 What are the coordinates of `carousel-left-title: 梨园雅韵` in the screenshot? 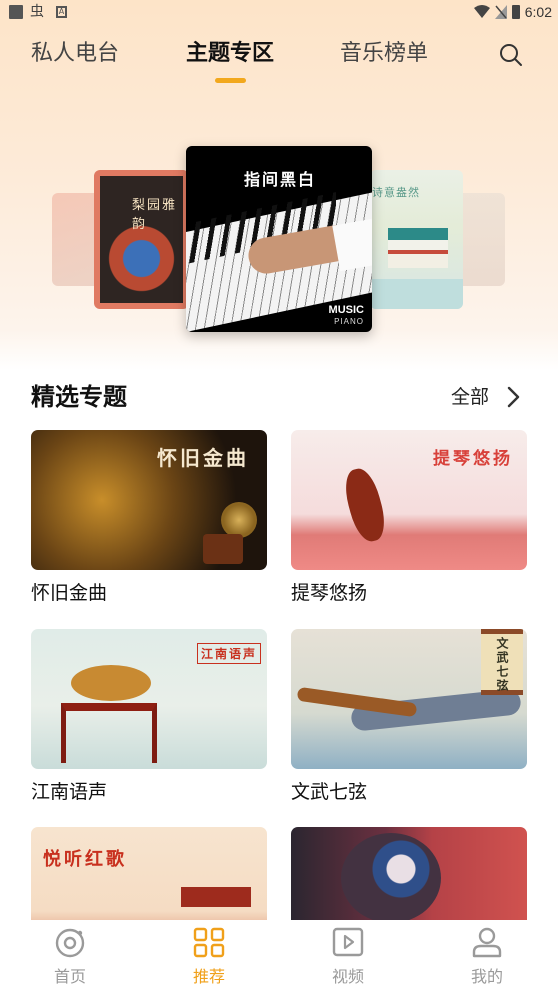 It's located at (155, 215).